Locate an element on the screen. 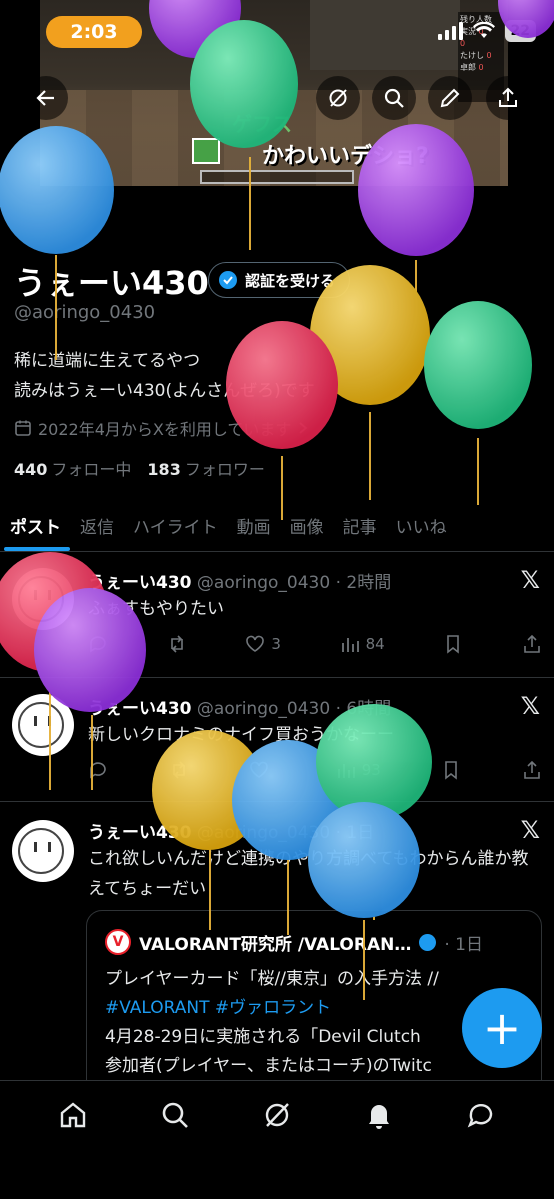  nav-messages is located at coordinates (481, 1115).